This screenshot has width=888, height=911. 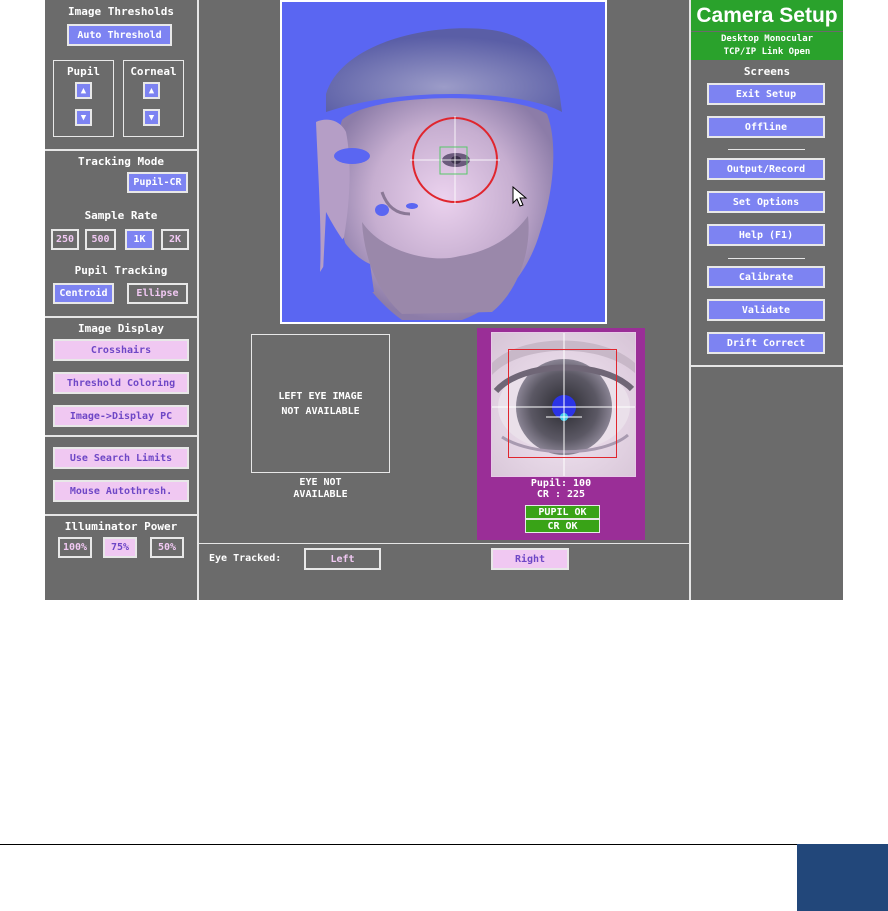 I want to click on offline-button: Offline, so click(x=766, y=127).